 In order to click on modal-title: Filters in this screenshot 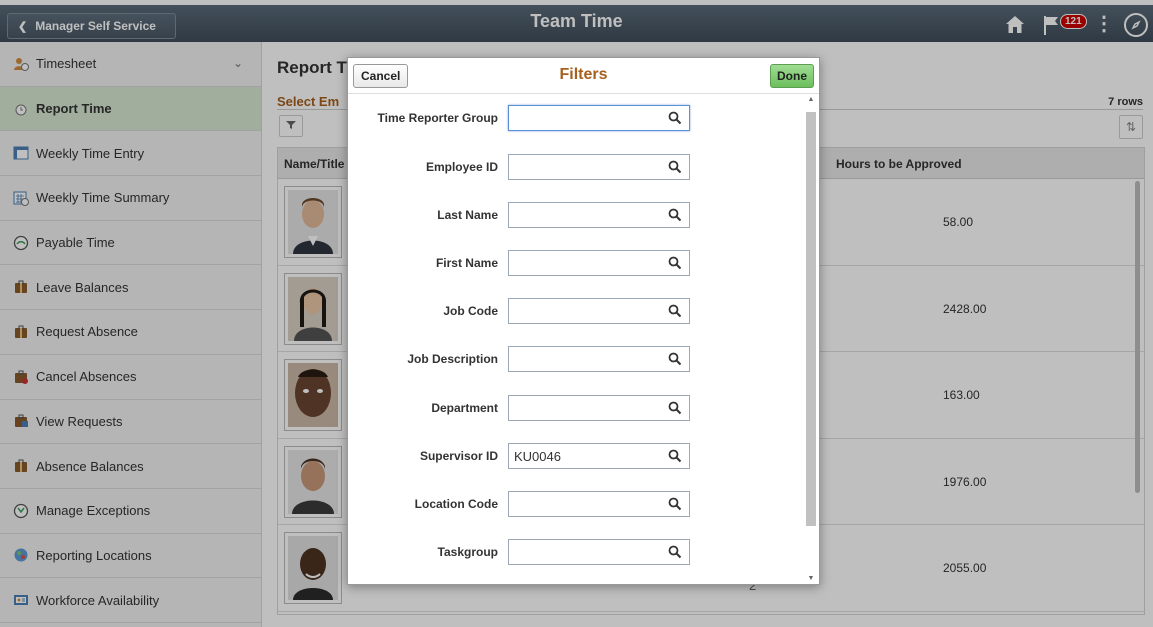, I will do `click(583, 74)`.